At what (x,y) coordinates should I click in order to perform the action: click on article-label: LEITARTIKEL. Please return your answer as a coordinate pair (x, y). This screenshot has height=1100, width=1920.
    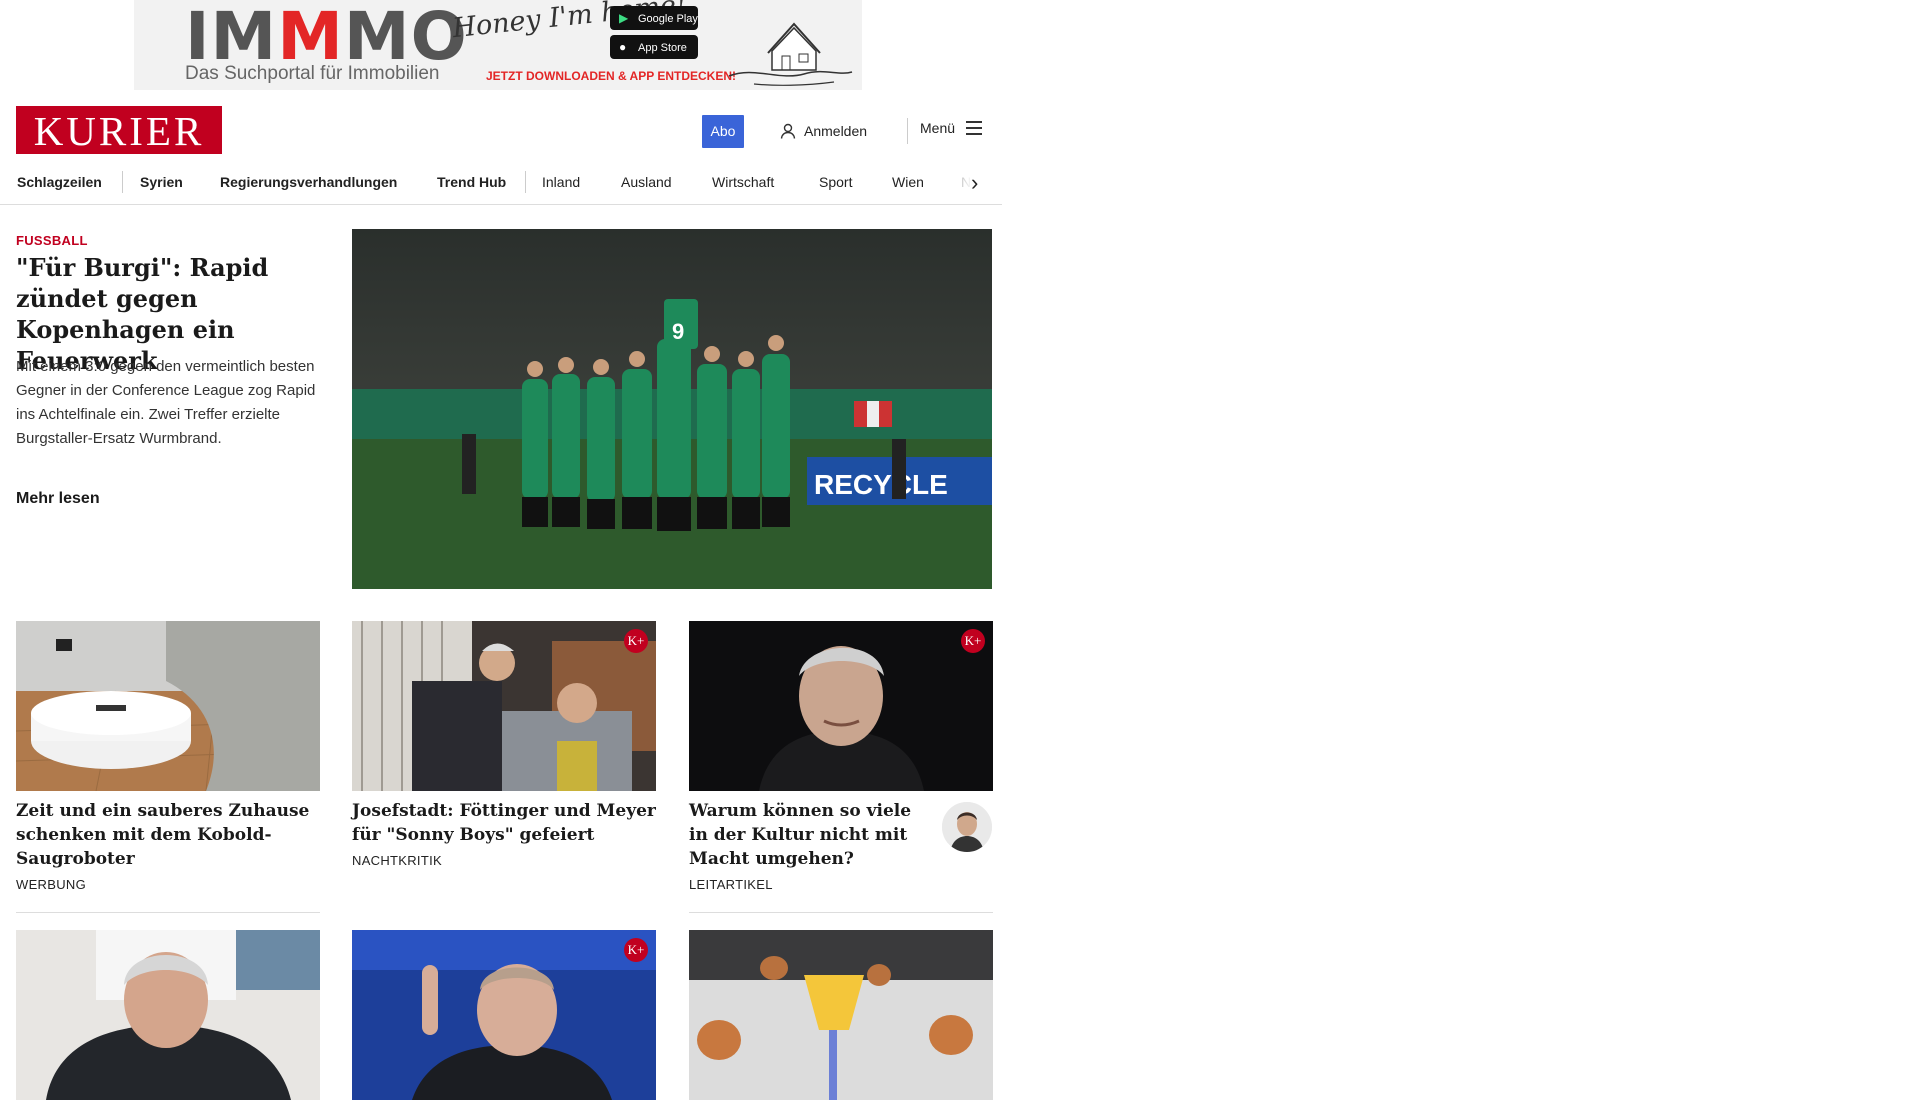
    Looking at the image, I should click on (731, 884).